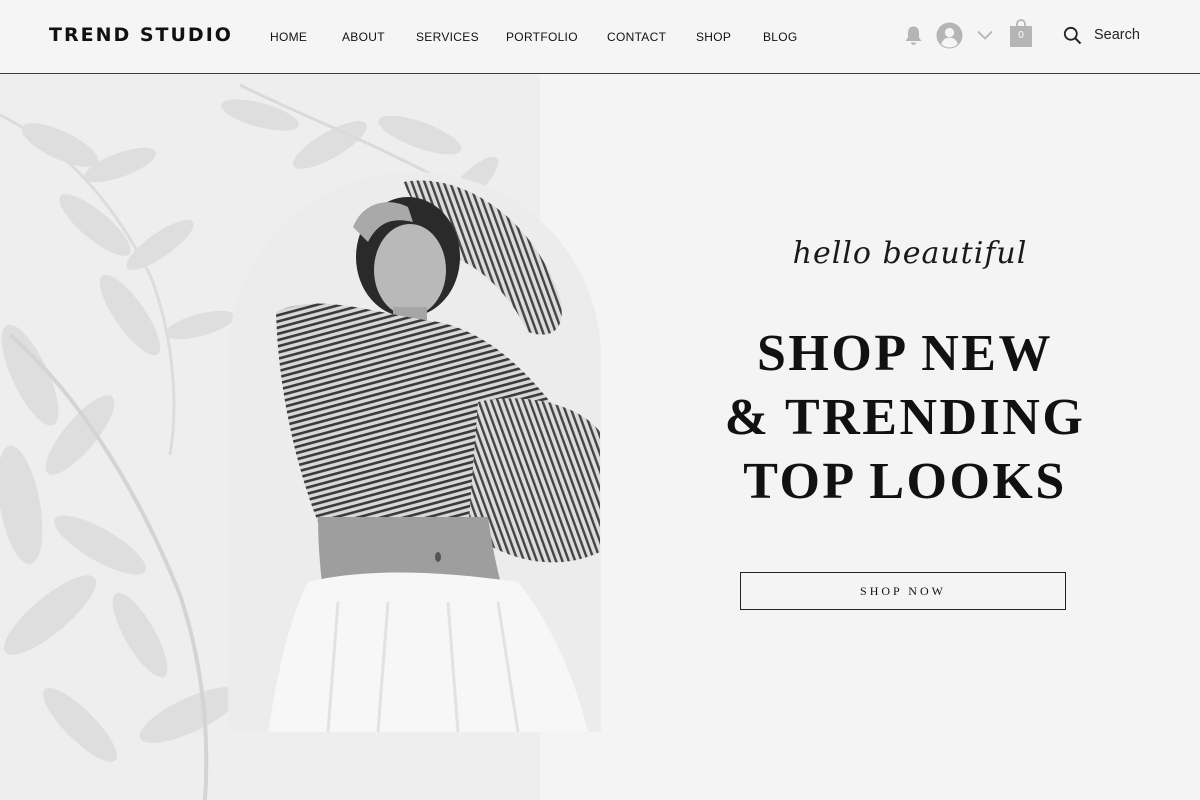 The image size is (1200, 800). I want to click on nav-item-portfolio: PORTFOLIO, so click(542, 37).